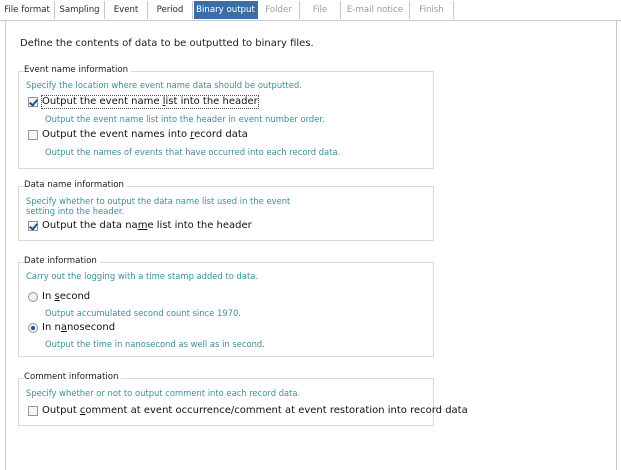 The height and width of the screenshot is (470, 621). Describe the element at coordinates (73, 377) in the screenshot. I see `comment-info-title: Comment information` at that location.